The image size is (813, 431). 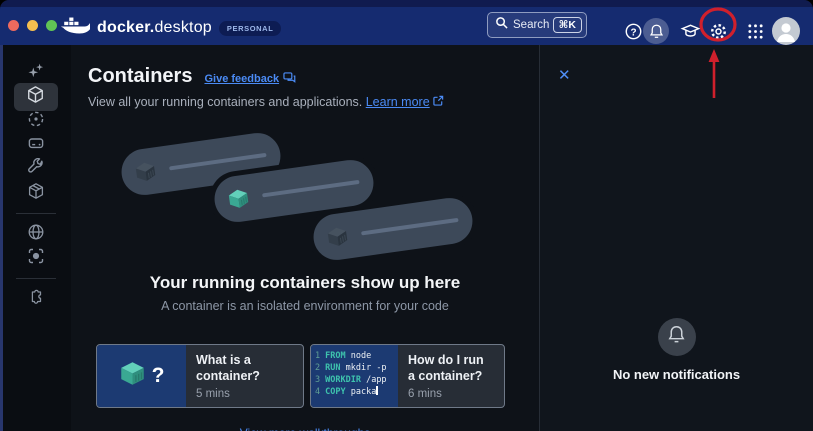 What do you see at coordinates (425, 393) in the screenshot?
I see `card-duration: 6 mins` at bounding box center [425, 393].